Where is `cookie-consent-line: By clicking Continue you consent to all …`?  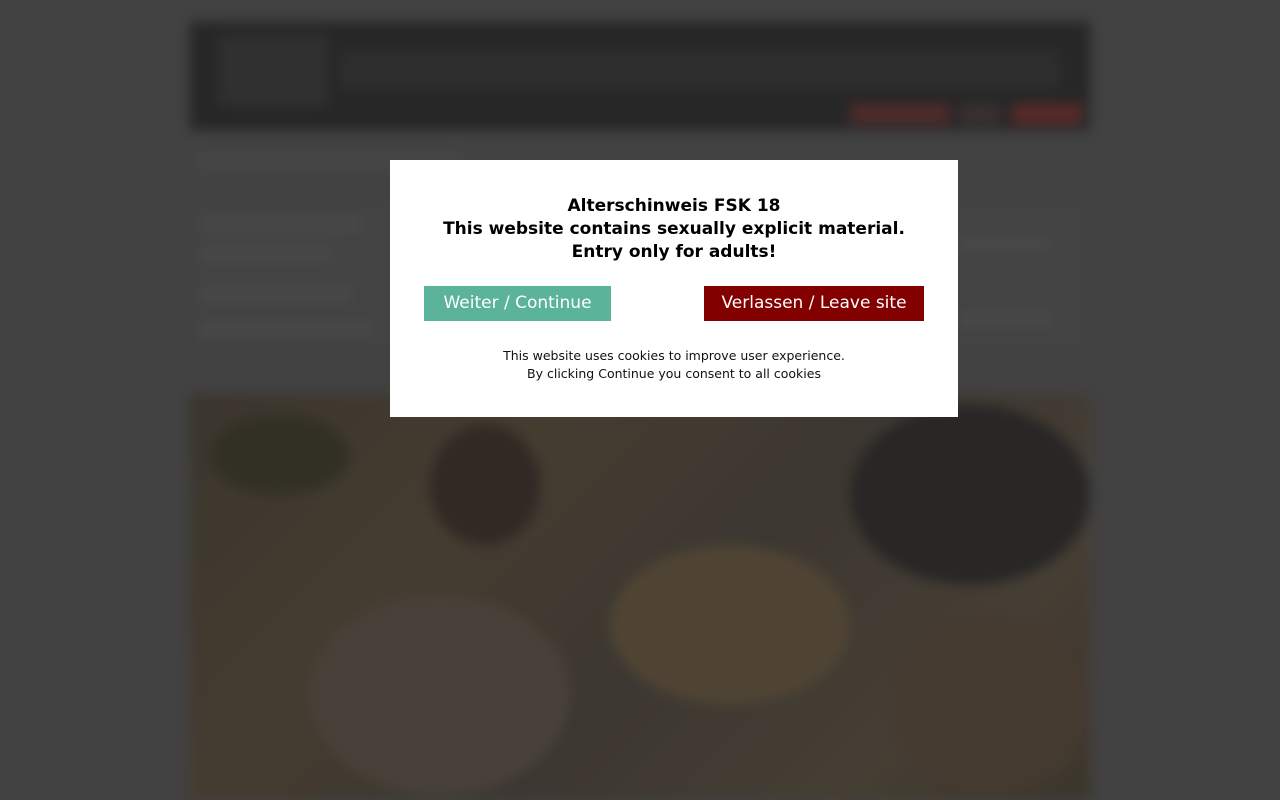
cookie-consent-line: By clicking Continue you consent to all … is located at coordinates (674, 373).